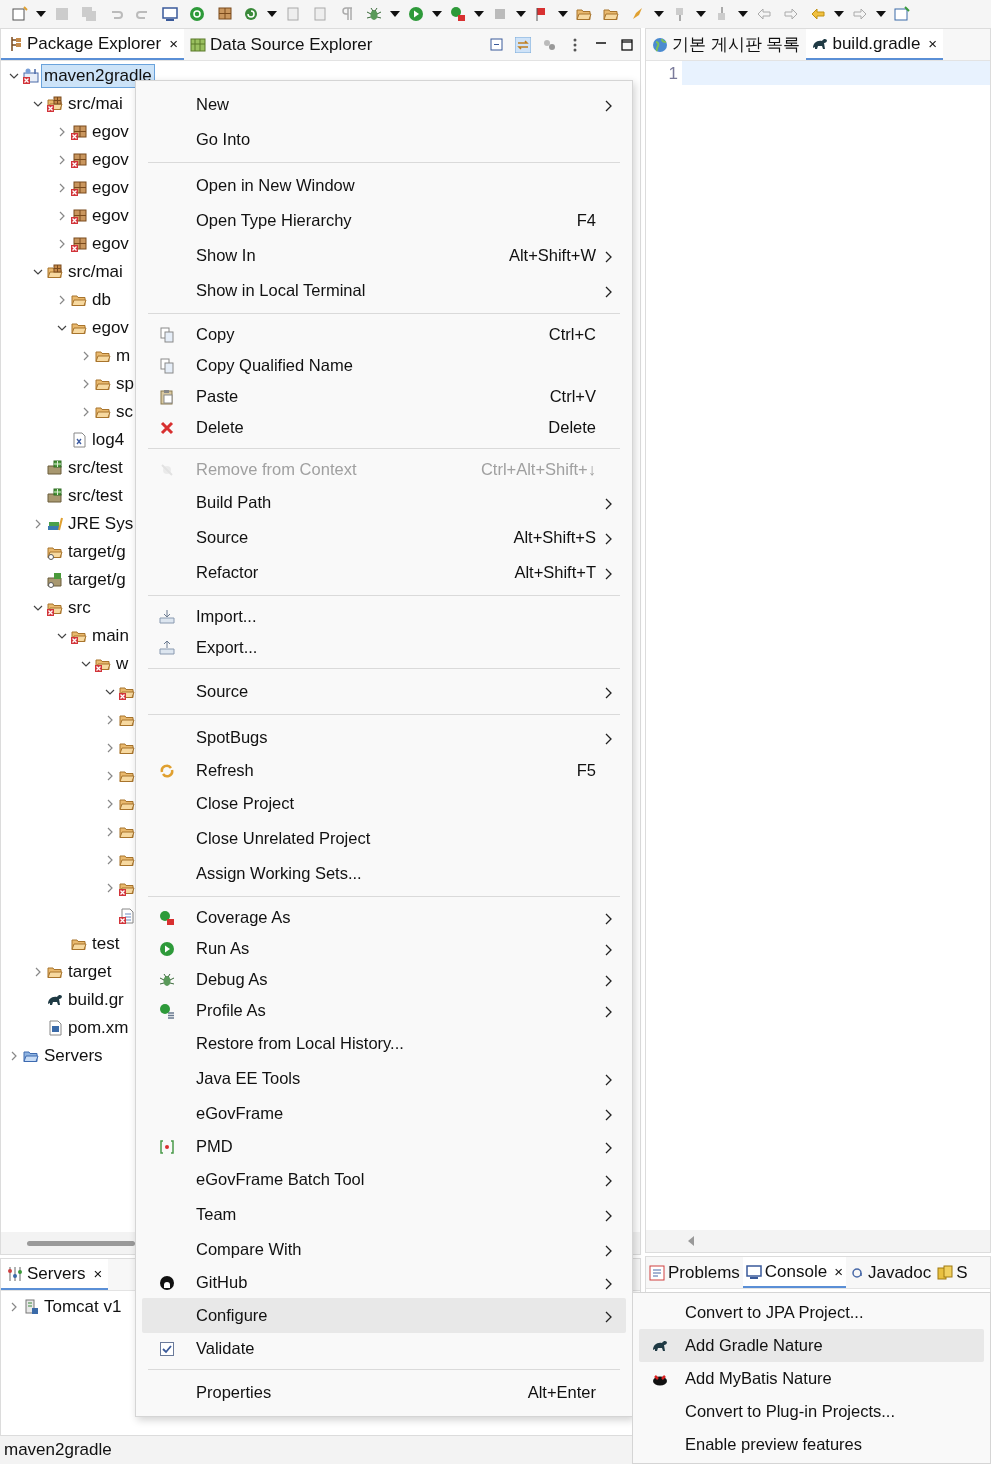 This screenshot has height=1464, width=991. Describe the element at coordinates (384, 1214) in the screenshot. I see `menu-item: Team` at that location.